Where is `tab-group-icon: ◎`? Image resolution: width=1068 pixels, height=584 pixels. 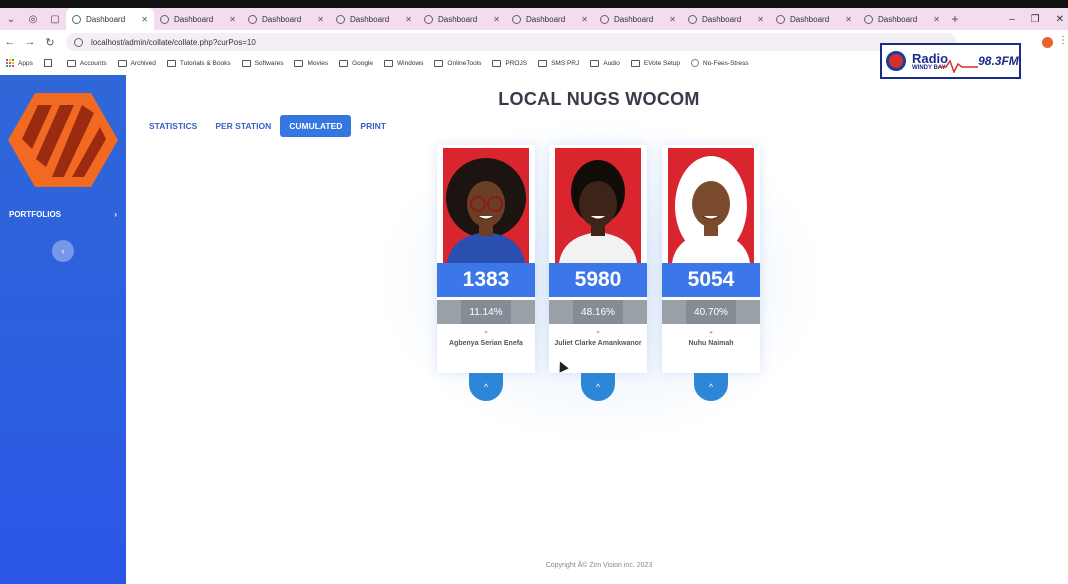 tab-group-icon: ◎ is located at coordinates (33, 19).